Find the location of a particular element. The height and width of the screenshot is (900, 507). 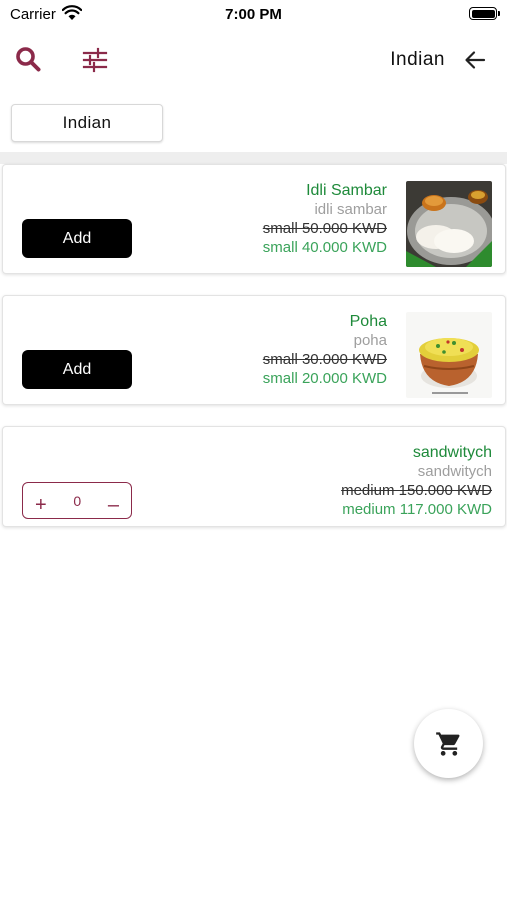

status-bar: Carrier 7:00 PM is located at coordinates (253, 14).